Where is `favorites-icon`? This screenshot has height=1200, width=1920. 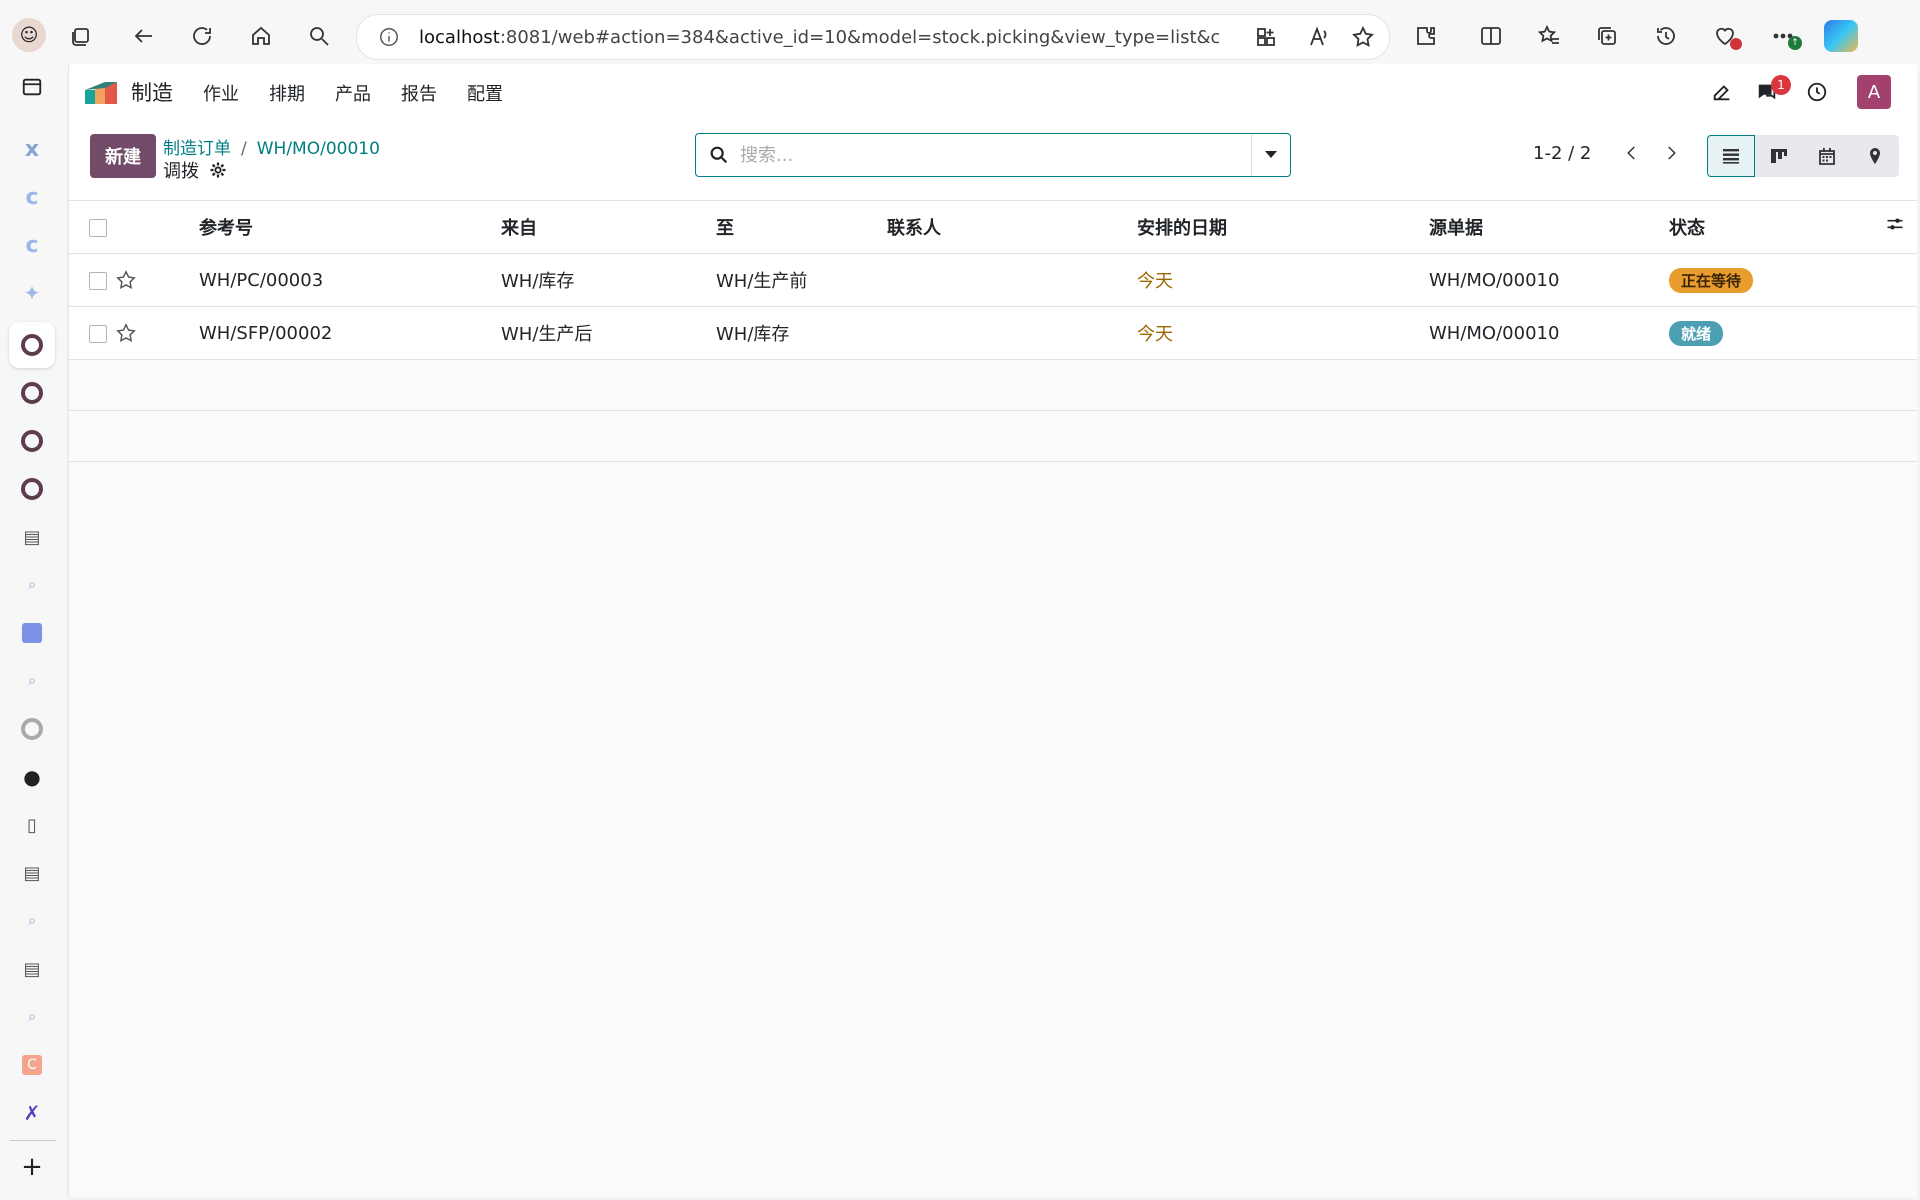 favorites-icon is located at coordinates (1549, 36).